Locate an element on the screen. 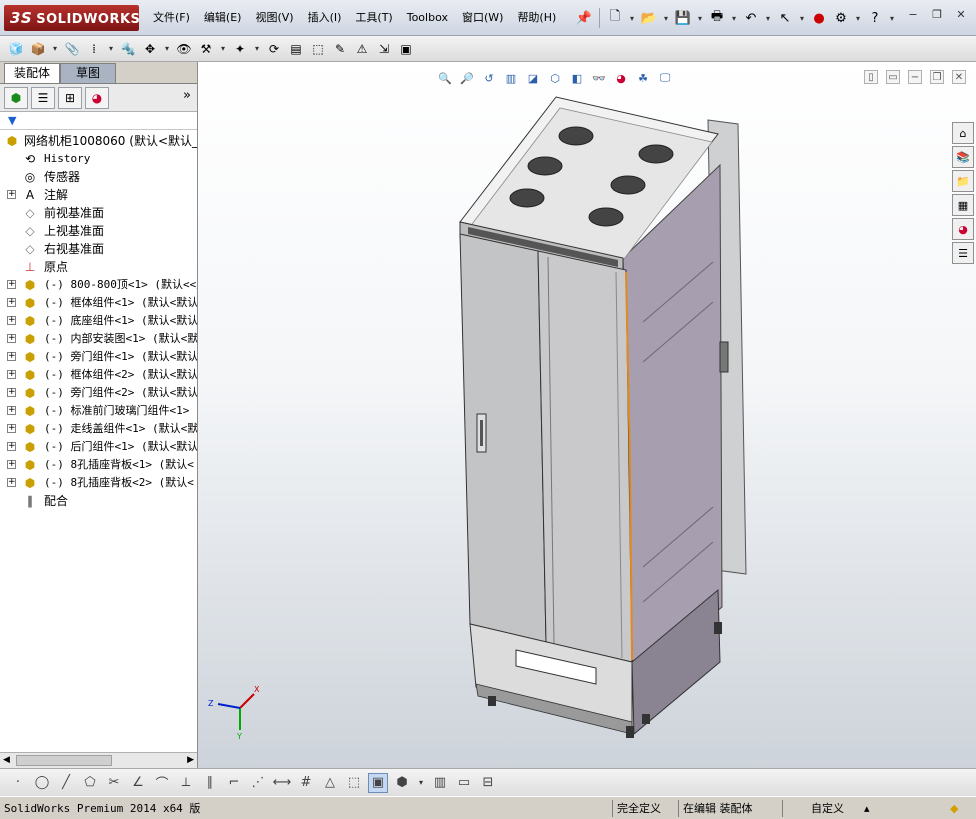 The image size is (976, 819). help-icon: ? is located at coordinates (875, 18).